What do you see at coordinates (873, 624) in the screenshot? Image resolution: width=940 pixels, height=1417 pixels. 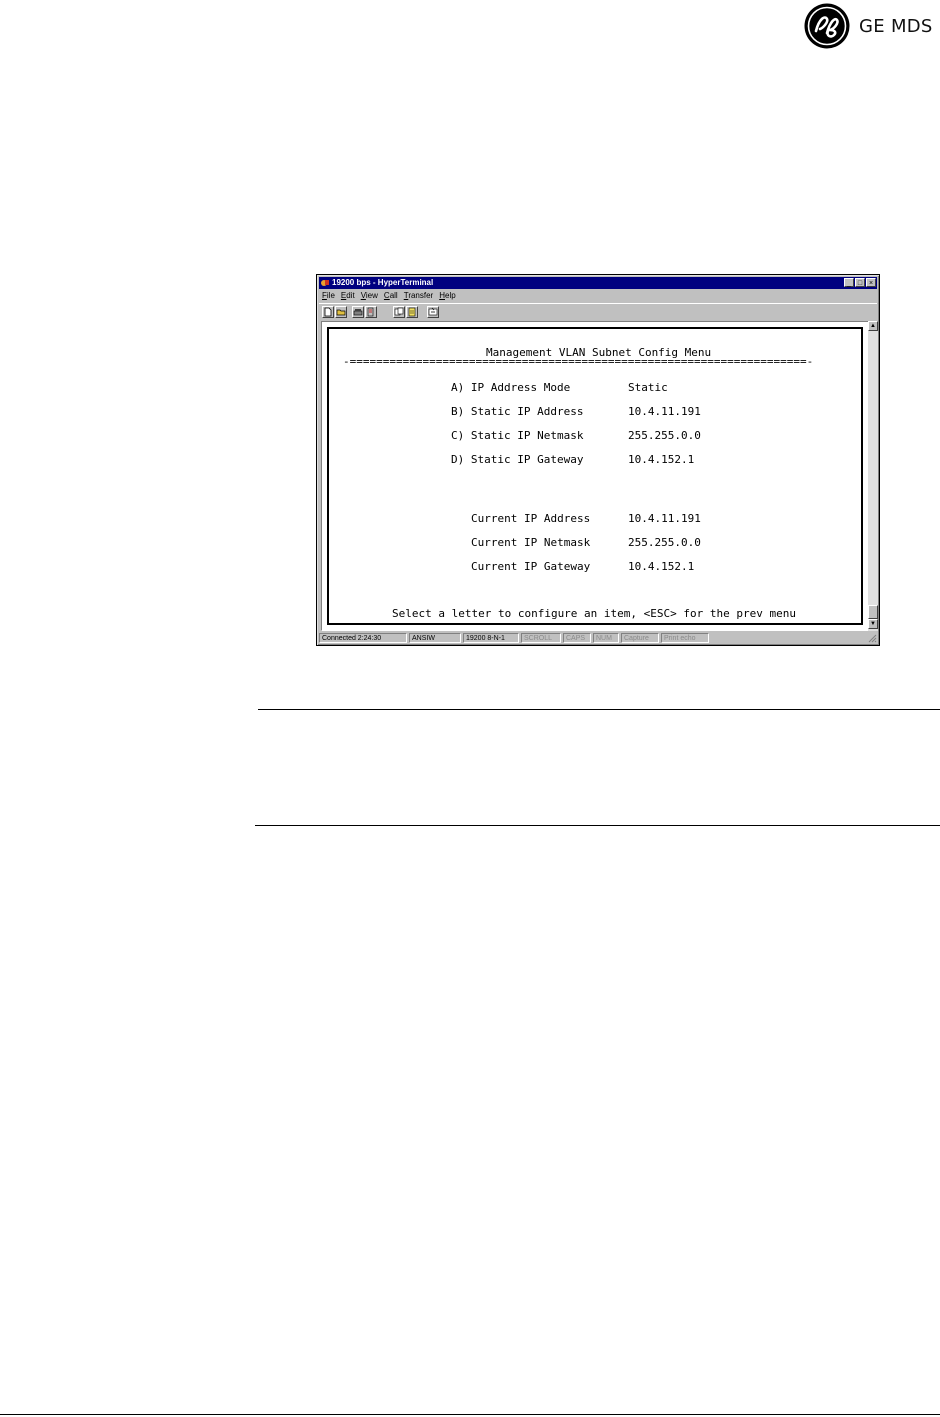 I see `scroll-down-button: ▼` at bounding box center [873, 624].